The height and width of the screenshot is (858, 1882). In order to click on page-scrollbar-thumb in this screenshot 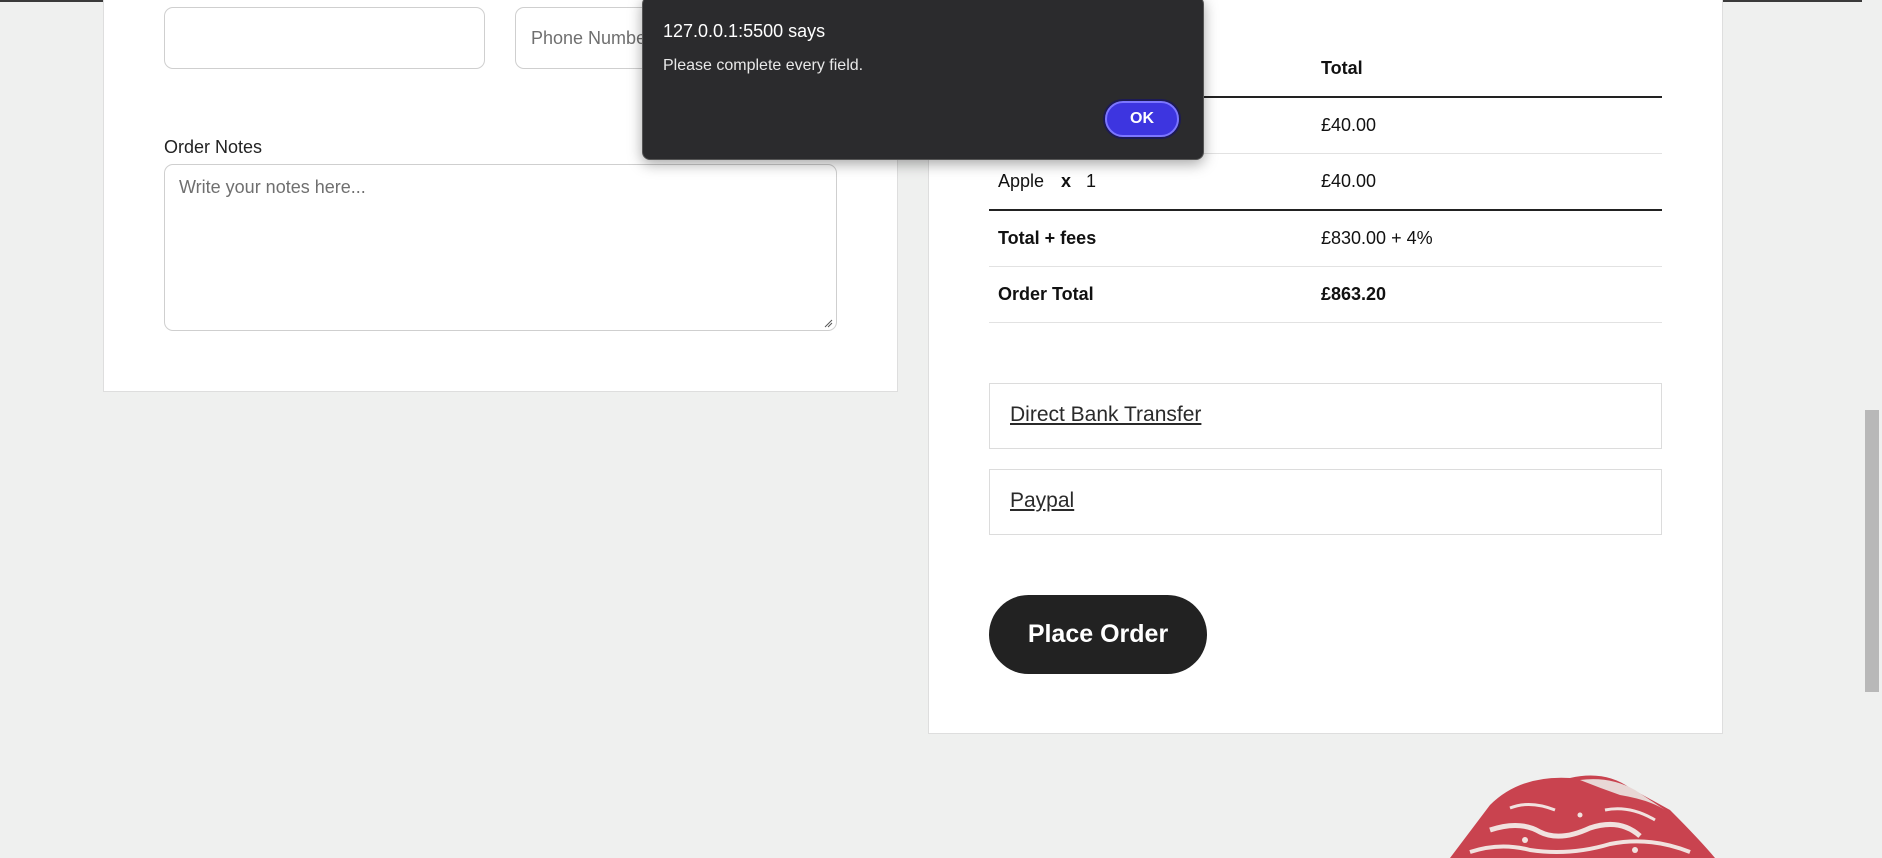, I will do `click(1872, 551)`.